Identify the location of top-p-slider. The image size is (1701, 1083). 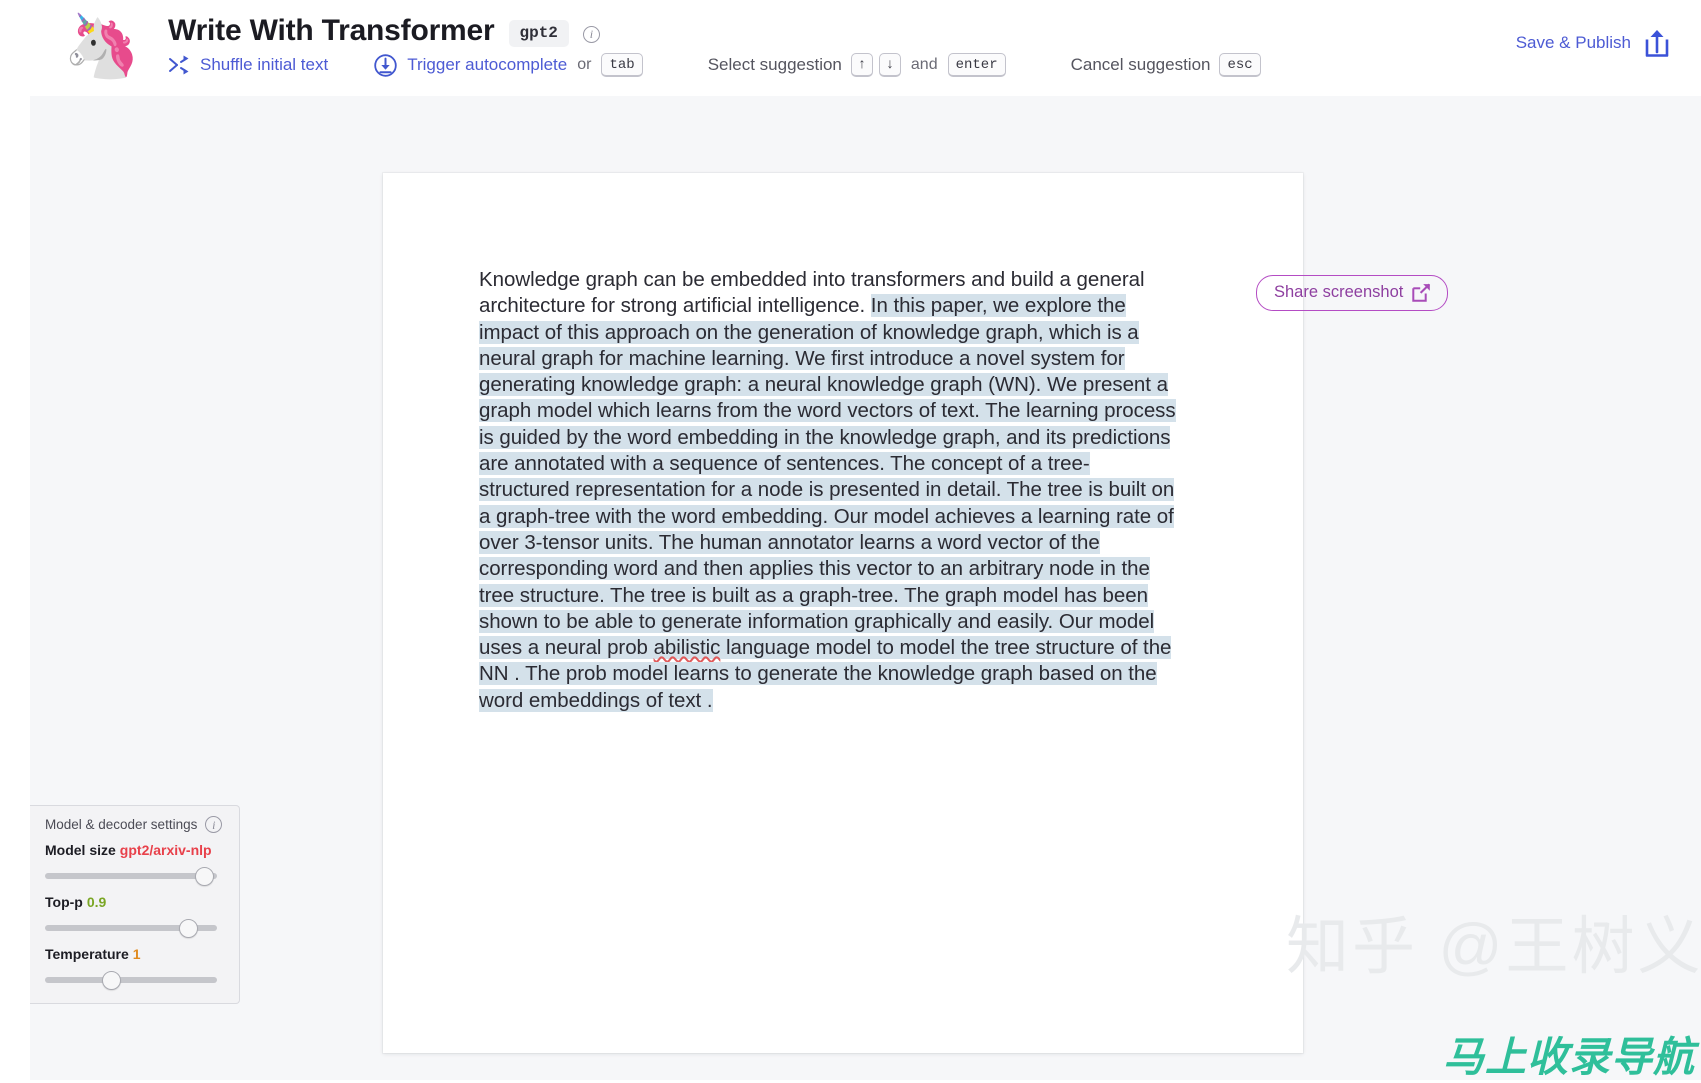
(131, 928).